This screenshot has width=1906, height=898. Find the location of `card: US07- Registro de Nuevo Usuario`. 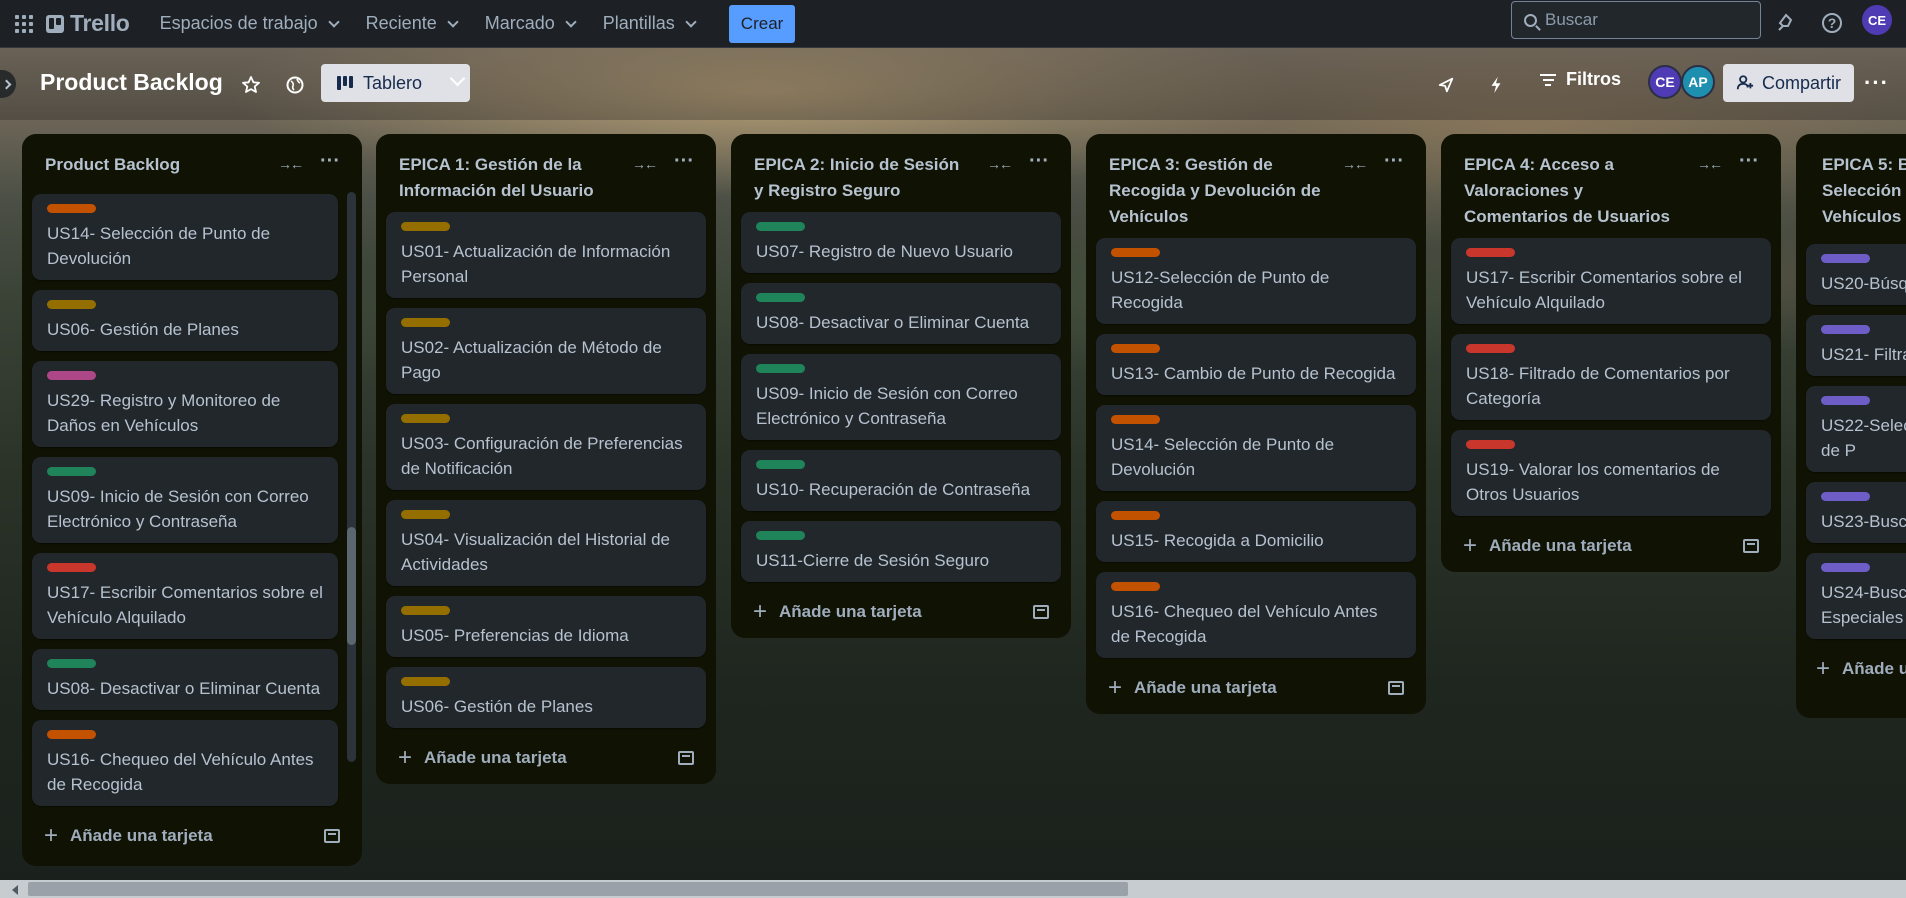

card: US07- Registro de Nuevo Usuario is located at coordinates (901, 242).